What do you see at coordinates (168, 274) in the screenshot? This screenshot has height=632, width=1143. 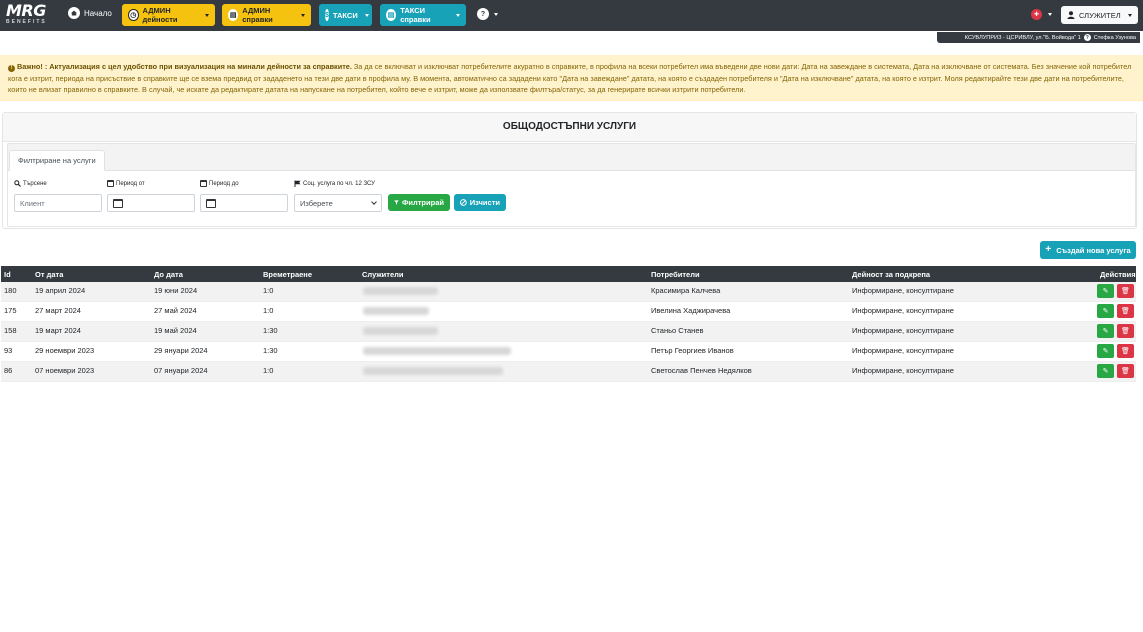 I see `col-to-date: До дата` at bounding box center [168, 274].